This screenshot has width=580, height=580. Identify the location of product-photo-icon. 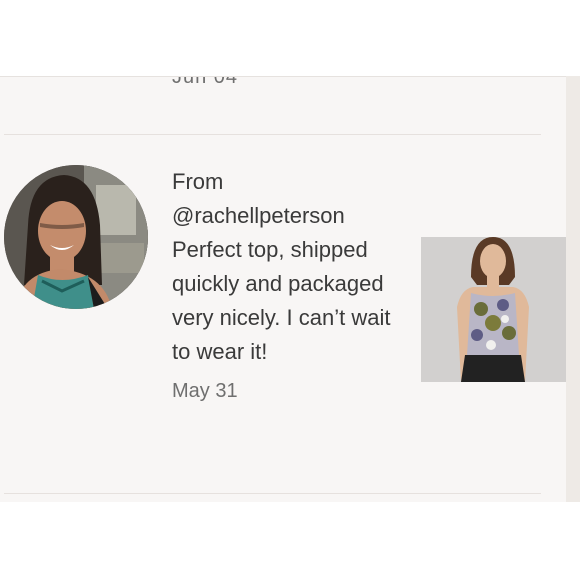
(493, 309).